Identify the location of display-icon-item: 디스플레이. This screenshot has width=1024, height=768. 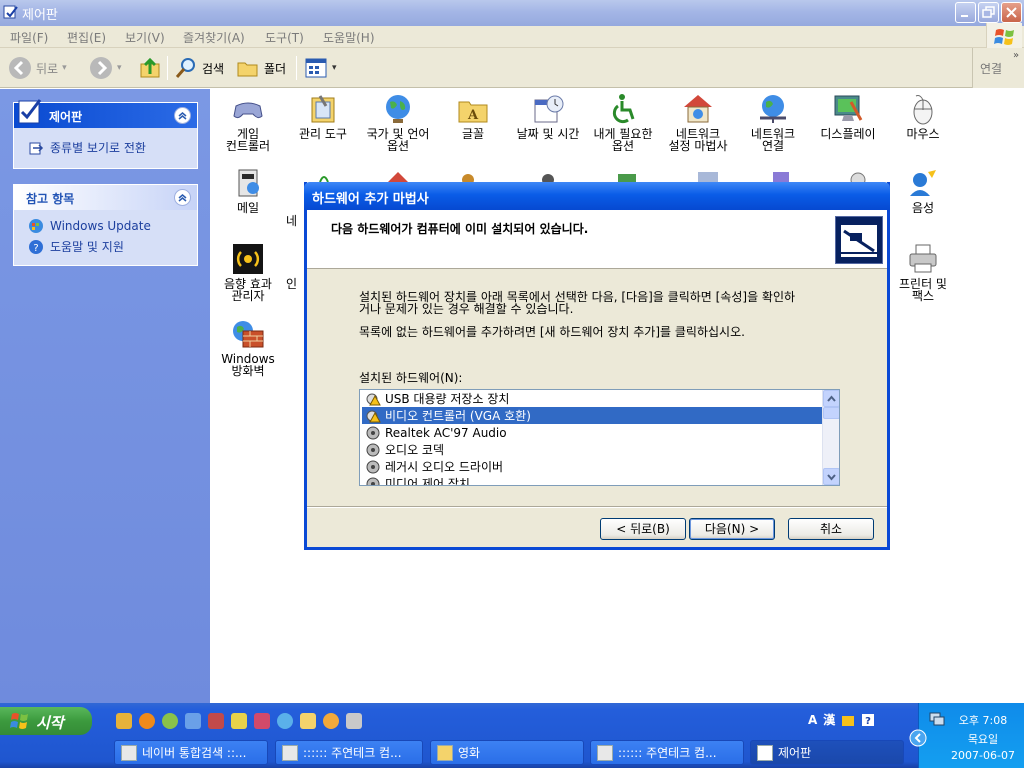
(848, 116).